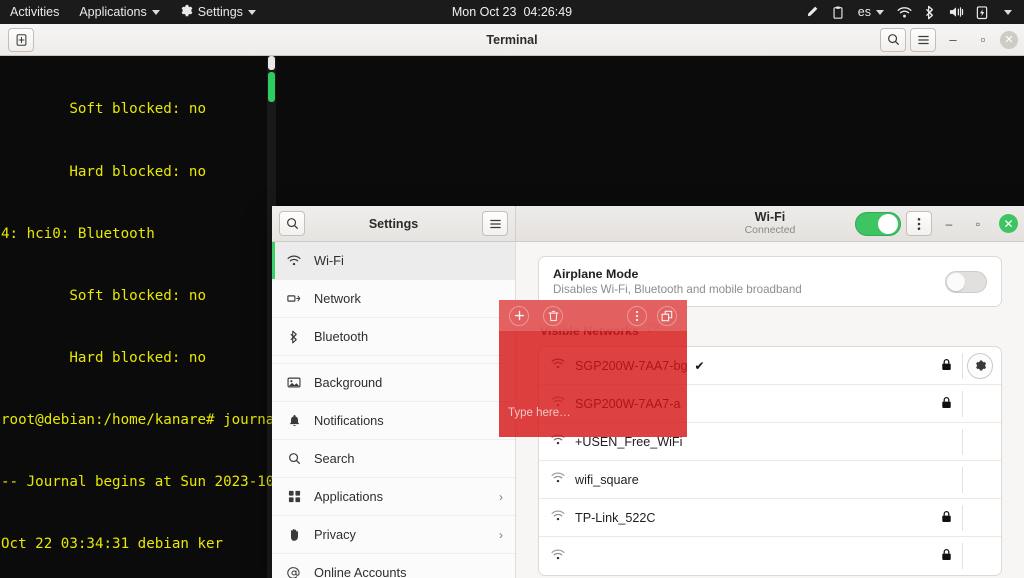  I want to click on terminal-titlebar: Terminal – ▫ ✕, so click(512, 40).